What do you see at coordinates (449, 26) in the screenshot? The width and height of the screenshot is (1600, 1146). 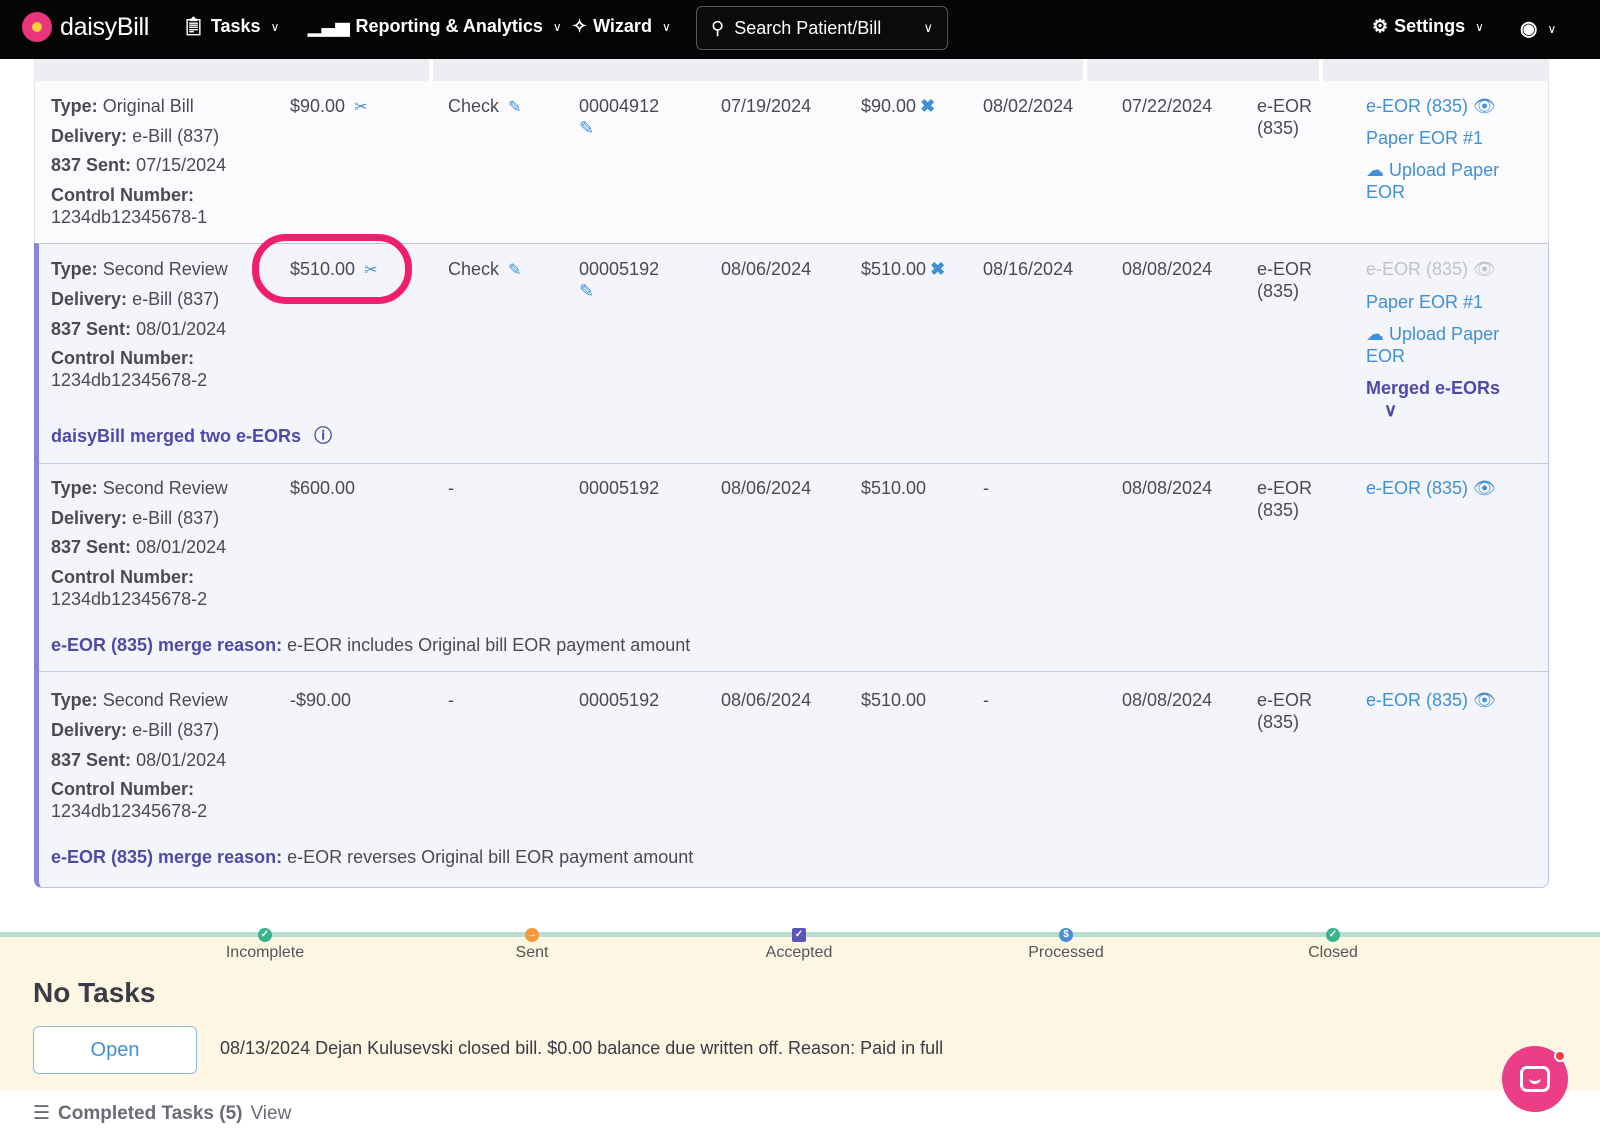 I see `nav-reporting-label: Reporting & Analytics` at bounding box center [449, 26].